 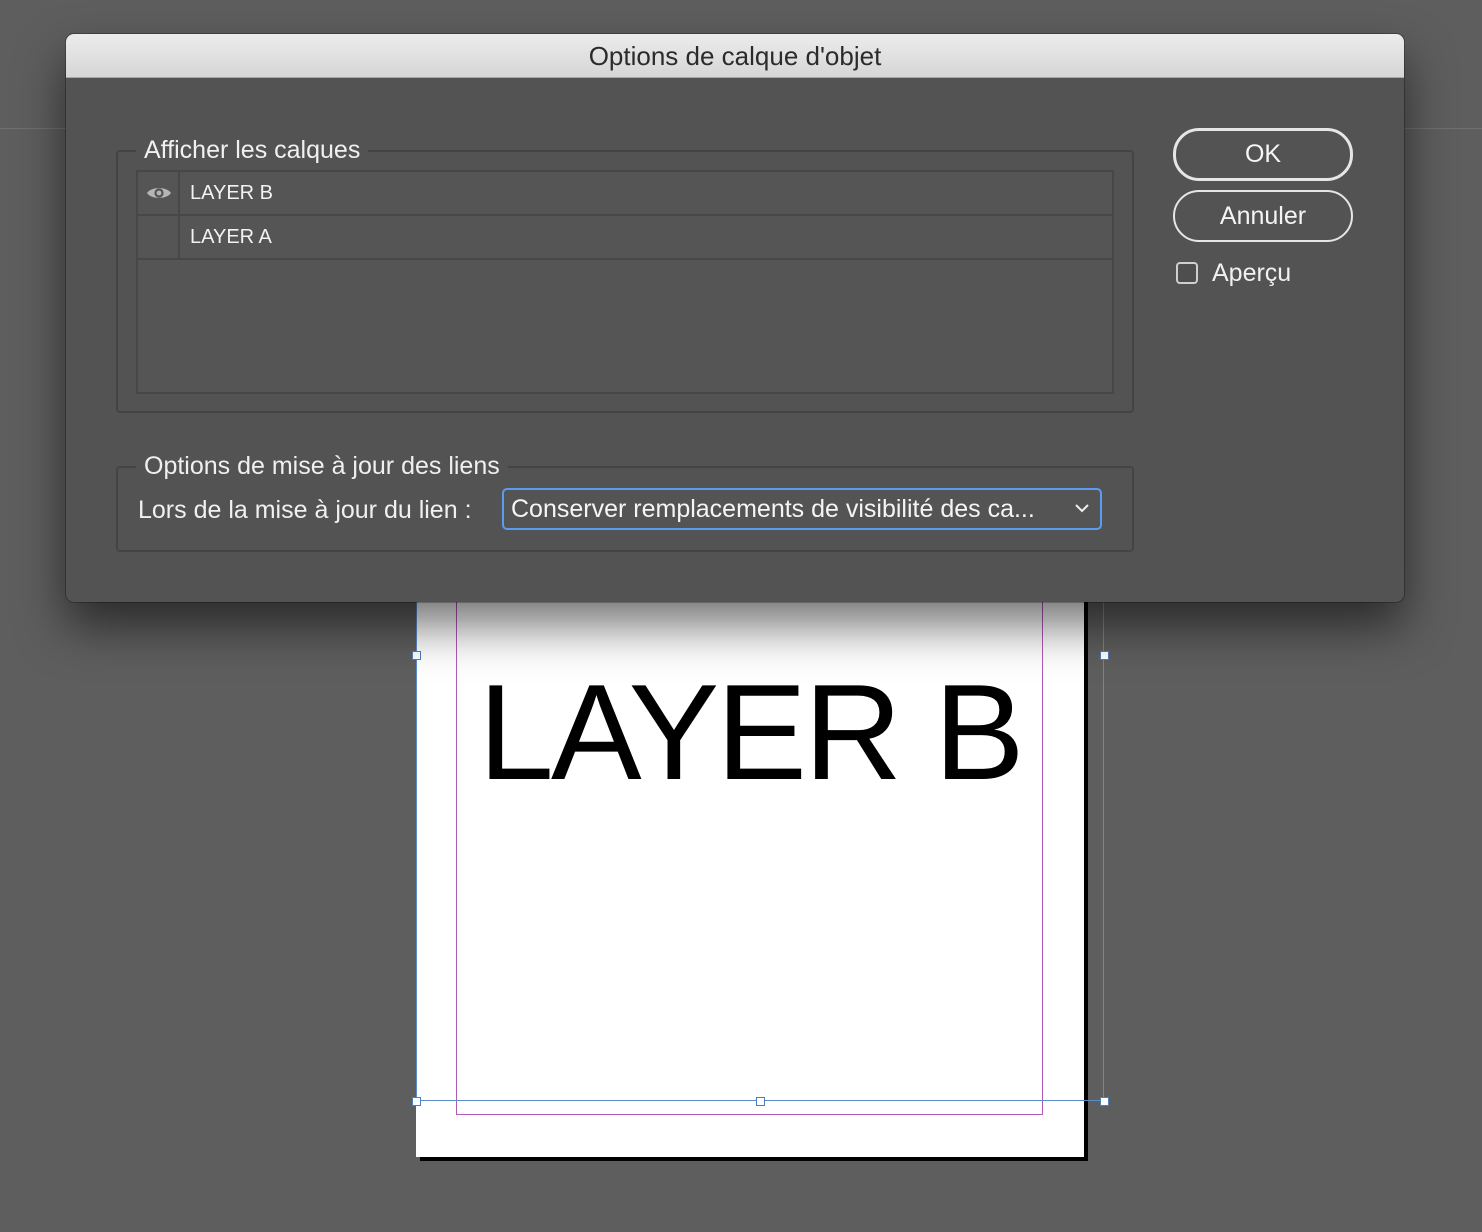 What do you see at coordinates (252, 150) in the screenshot?
I see `show-layers-legend: Afficher les calques` at bounding box center [252, 150].